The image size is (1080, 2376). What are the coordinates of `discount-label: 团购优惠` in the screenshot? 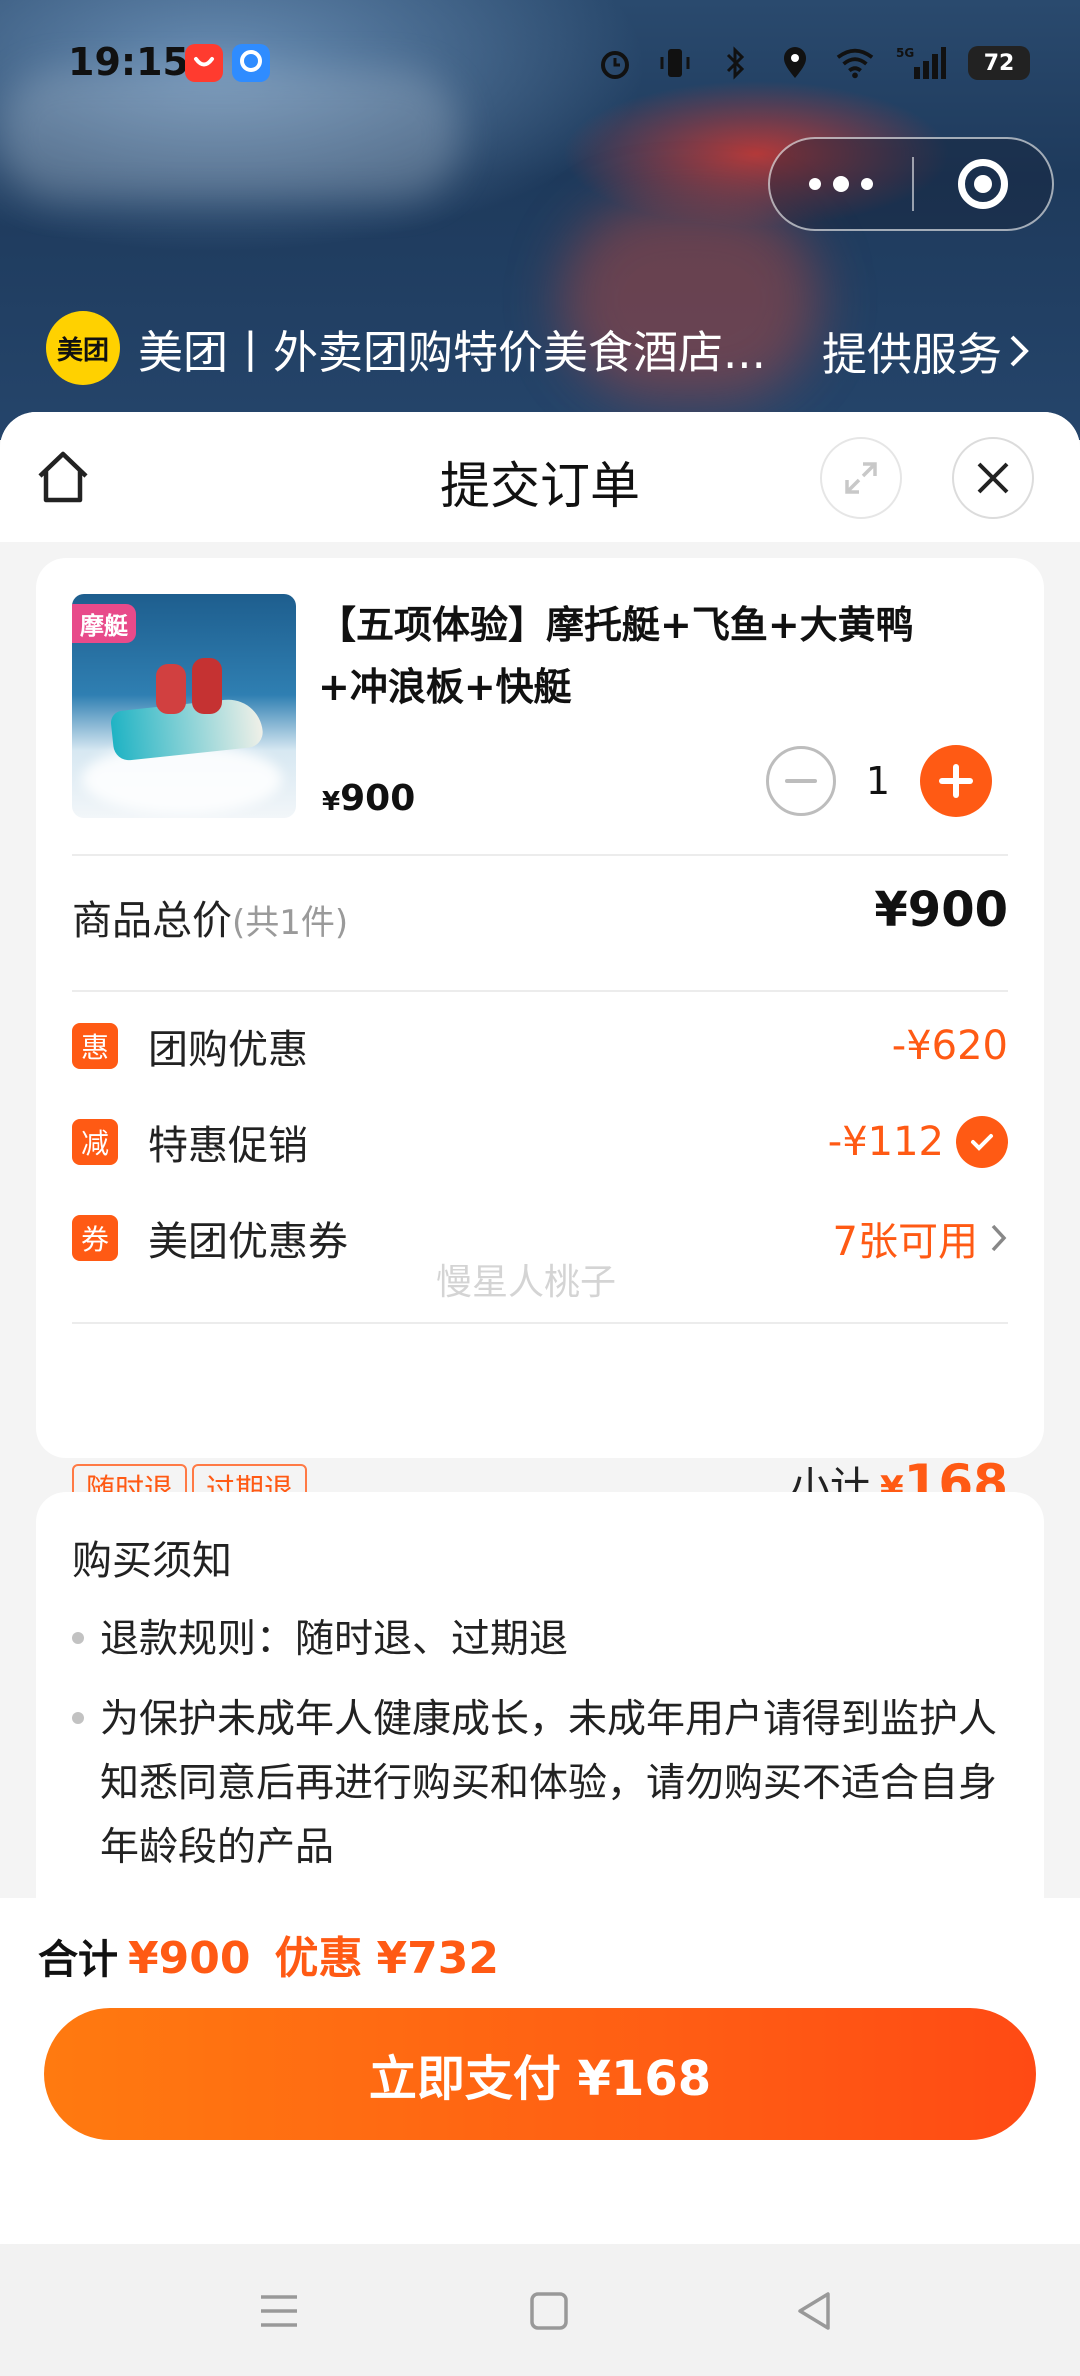 It's located at (228, 1050).